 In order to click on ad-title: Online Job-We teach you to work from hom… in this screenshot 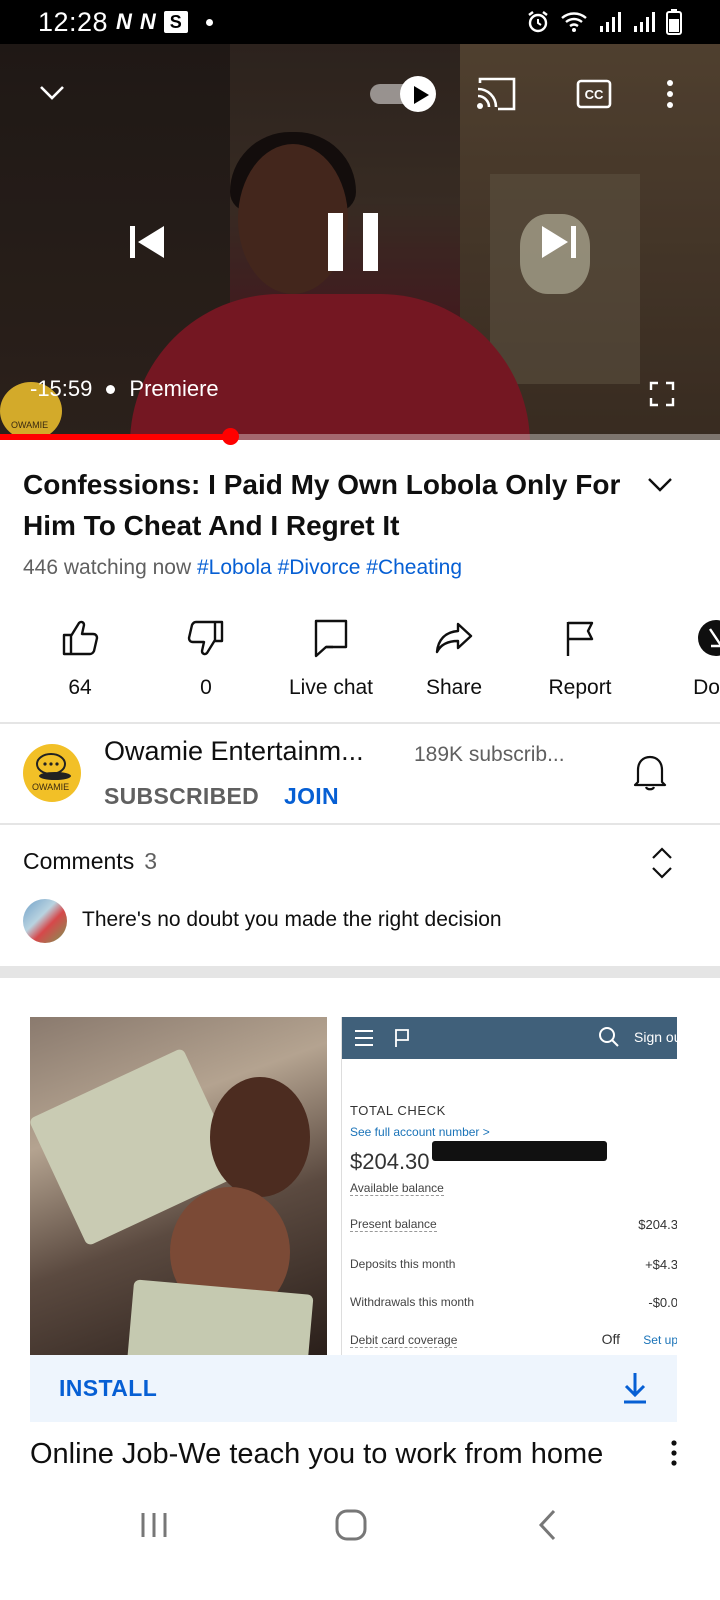, I will do `click(316, 1454)`.